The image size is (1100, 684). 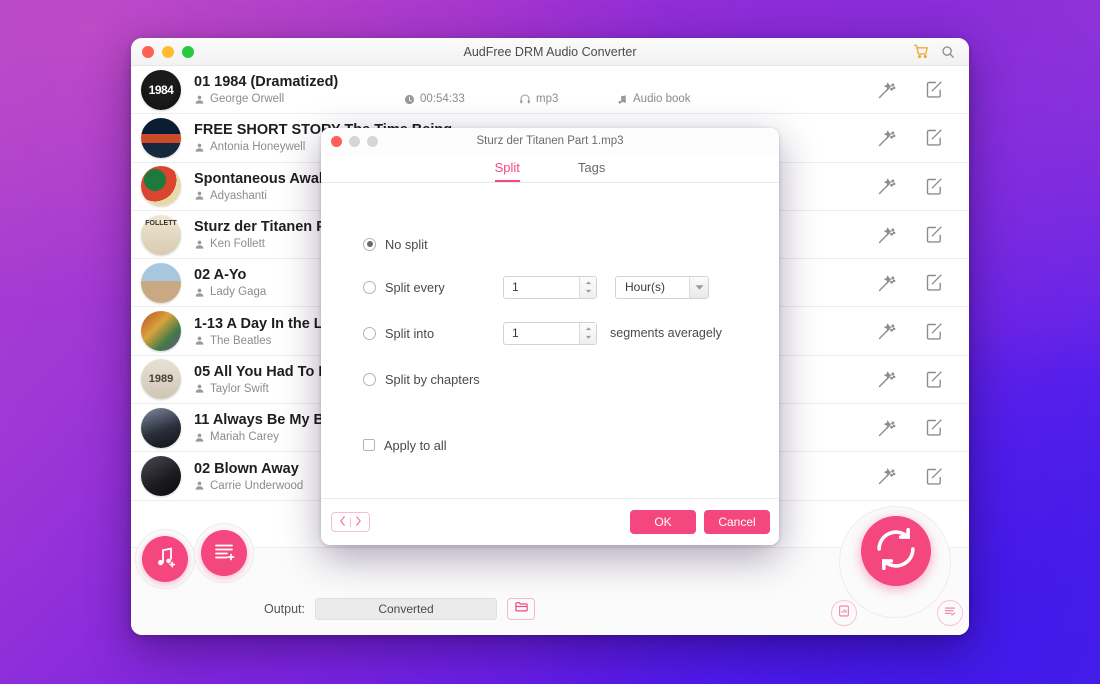 I want to click on track-artist: George Orwell, so click(x=247, y=99).